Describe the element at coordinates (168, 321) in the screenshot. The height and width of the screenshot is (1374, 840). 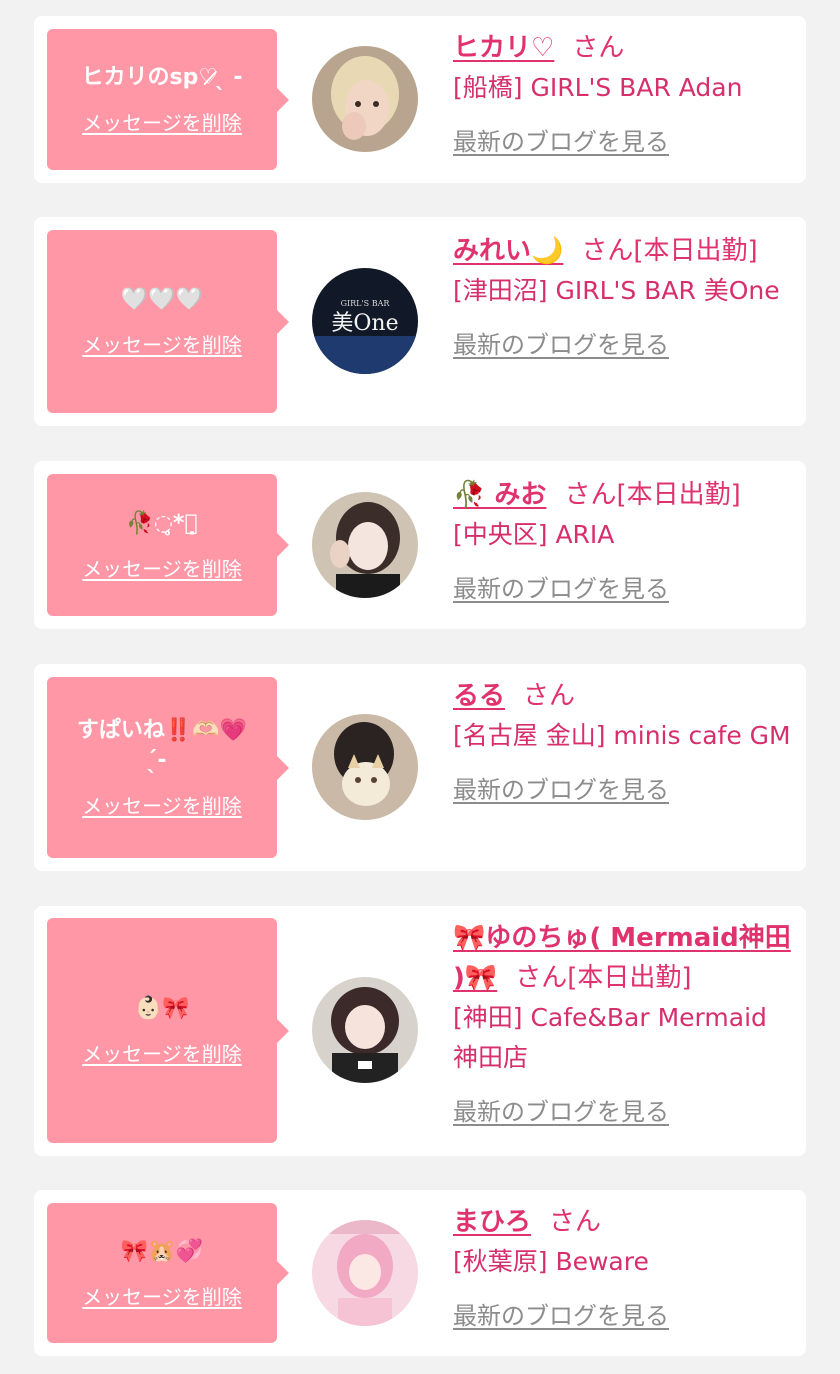
I see `message-bubble: 🤍🤍🤍 メッセージを削除` at that location.